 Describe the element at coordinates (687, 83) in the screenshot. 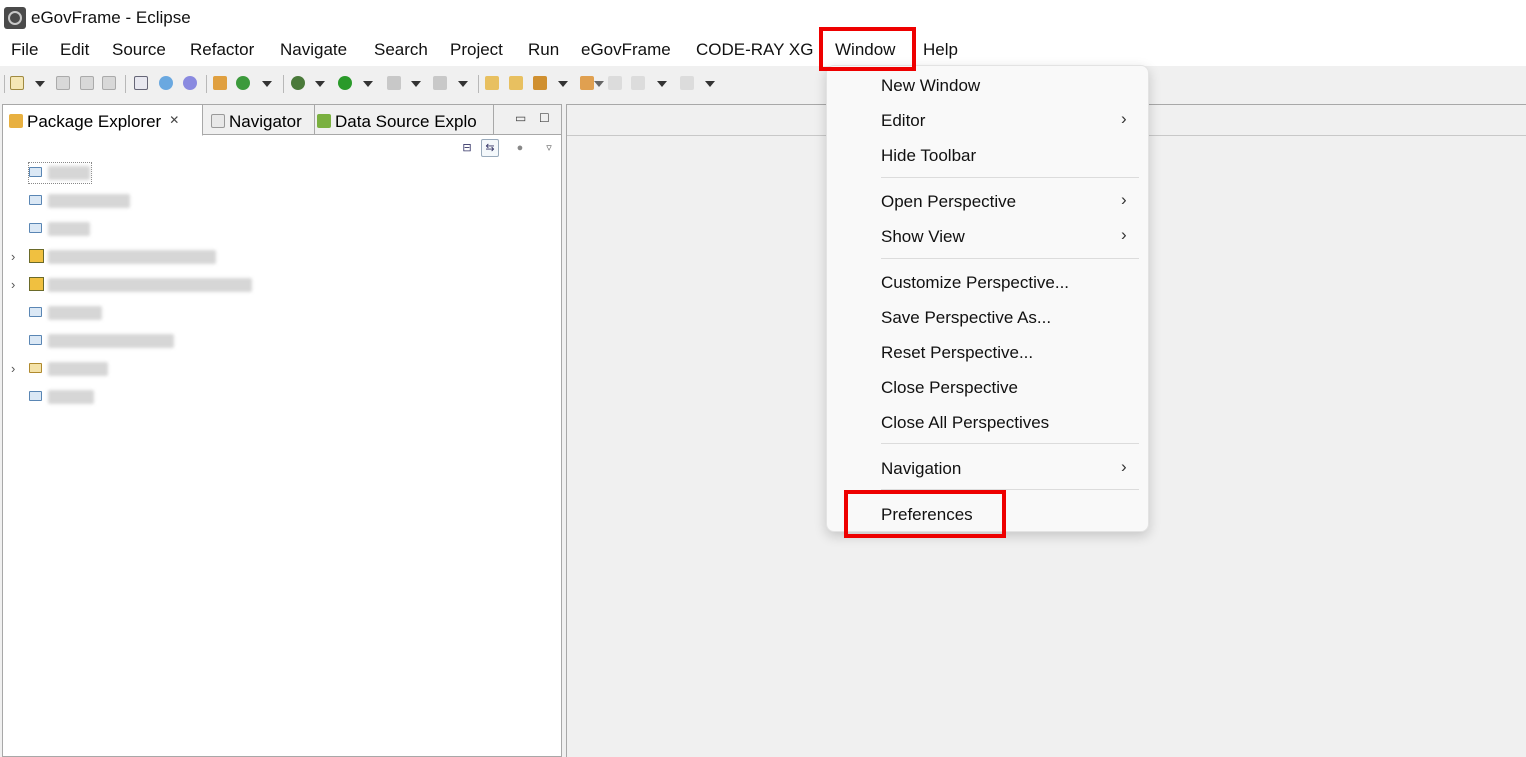

I see `forward-icon` at that location.